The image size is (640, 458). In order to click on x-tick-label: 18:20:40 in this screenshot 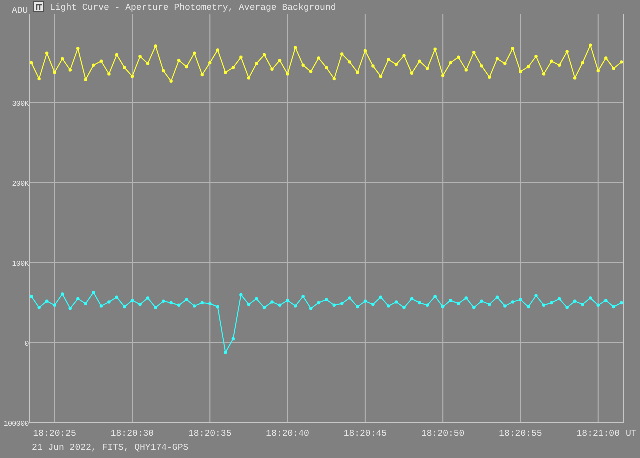, I will do `click(288, 434)`.